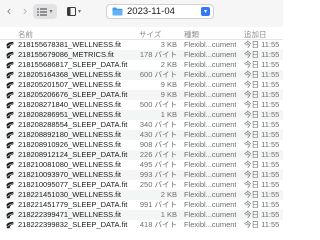 This screenshot has width=320, height=240. Describe the element at coordinates (117, 11) in the screenshot. I see `folder-icon` at that location.